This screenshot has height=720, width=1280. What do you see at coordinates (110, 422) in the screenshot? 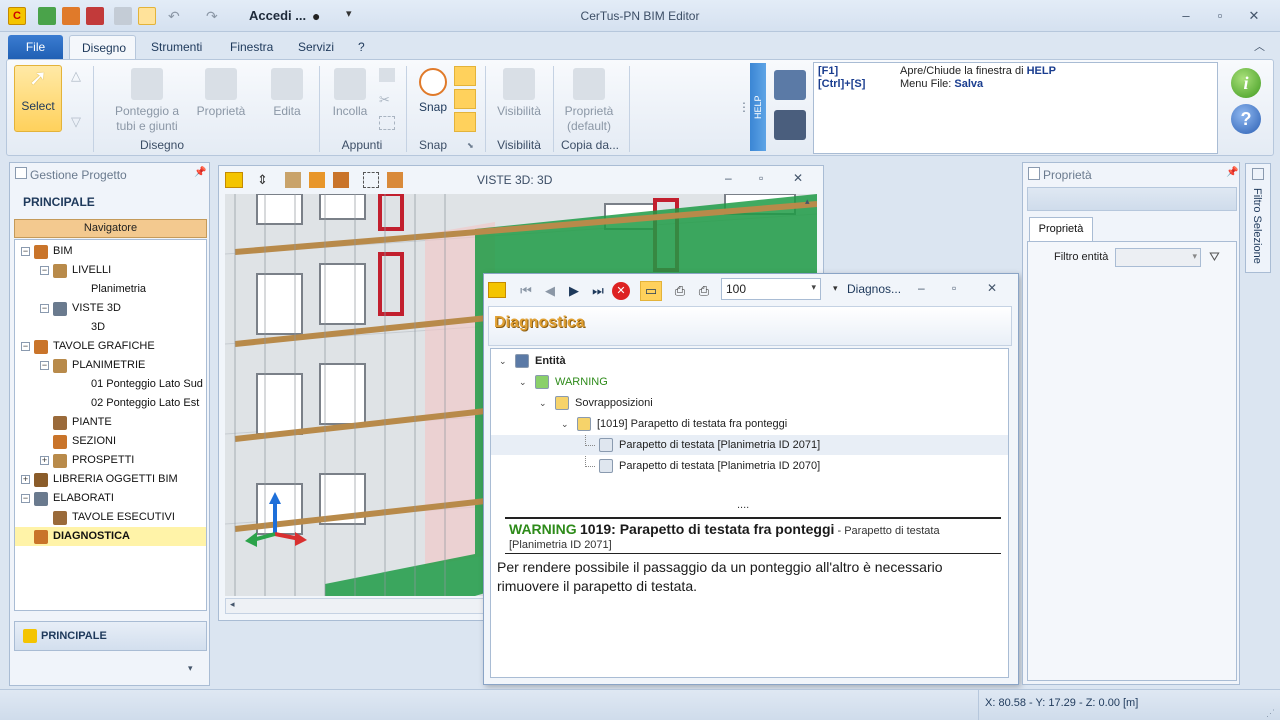
I see `tree-item: PIANTE` at bounding box center [110, 422].